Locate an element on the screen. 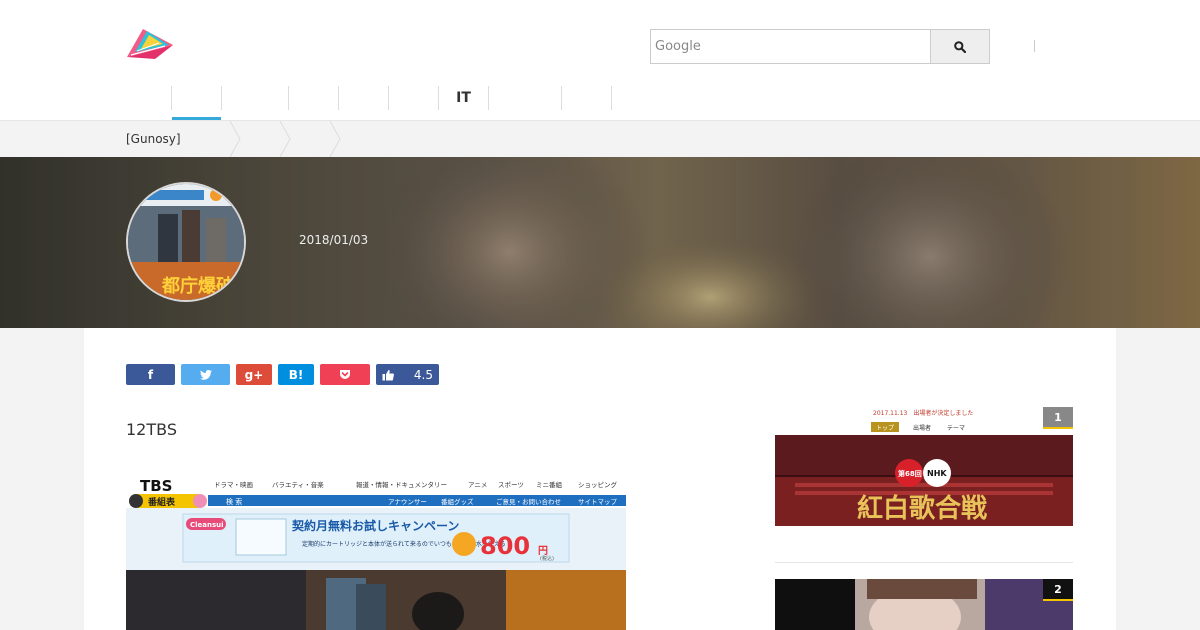  site-logo is located at coordinates (150, 43).